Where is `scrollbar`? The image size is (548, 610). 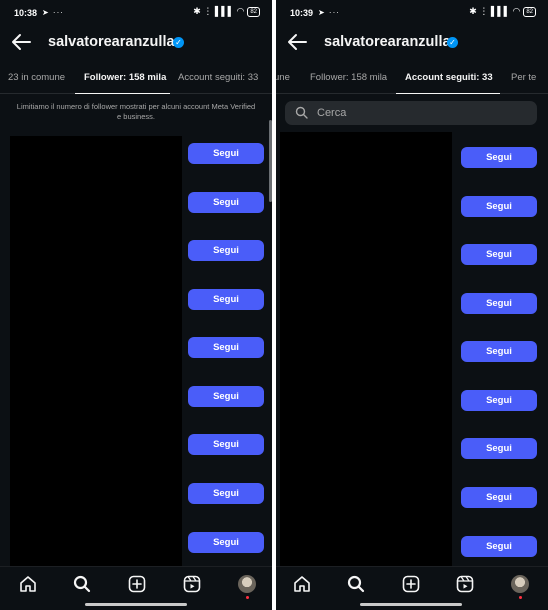
scrollbar is located at coordinates (270, 161).